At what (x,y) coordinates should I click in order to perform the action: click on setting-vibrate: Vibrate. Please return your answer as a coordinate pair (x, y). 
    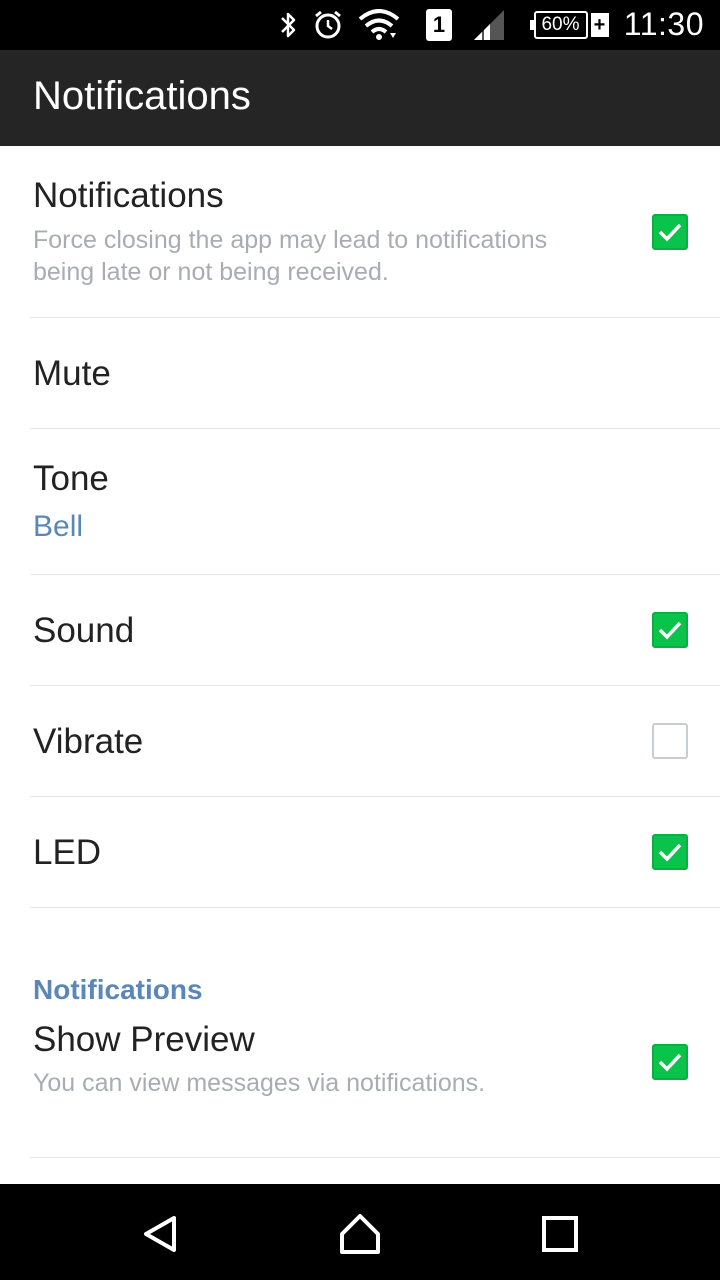
    Looking at the image, I should click on (375, 741).